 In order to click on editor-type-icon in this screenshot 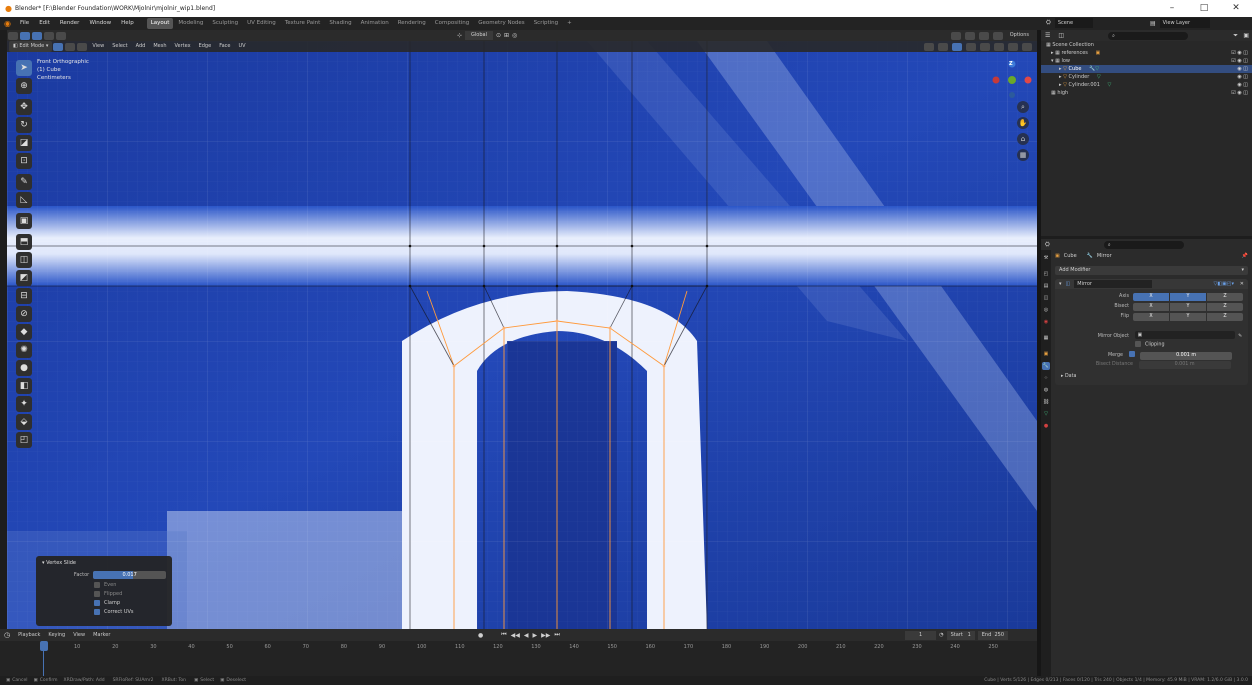, I will do `click(13, 35)`.